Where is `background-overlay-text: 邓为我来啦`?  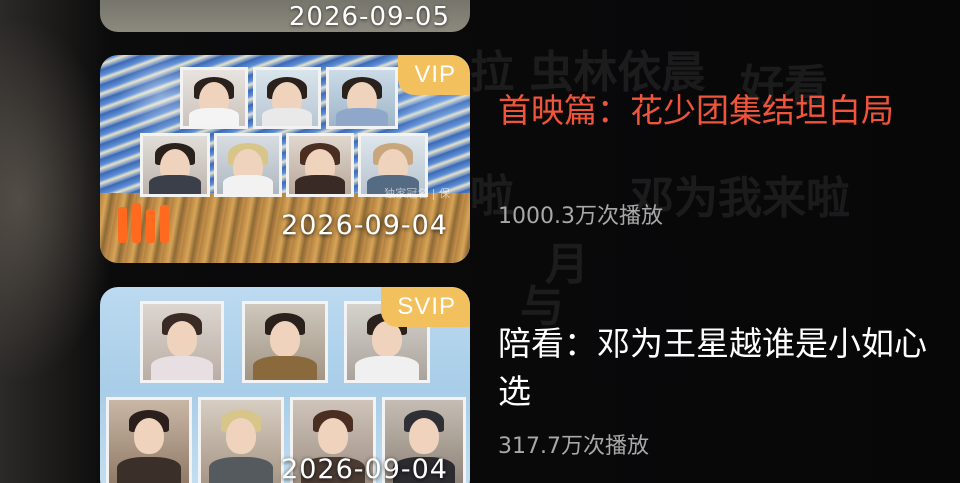
background-overlay-text: 邓为我来啦 is located at coordinates (740, 198).